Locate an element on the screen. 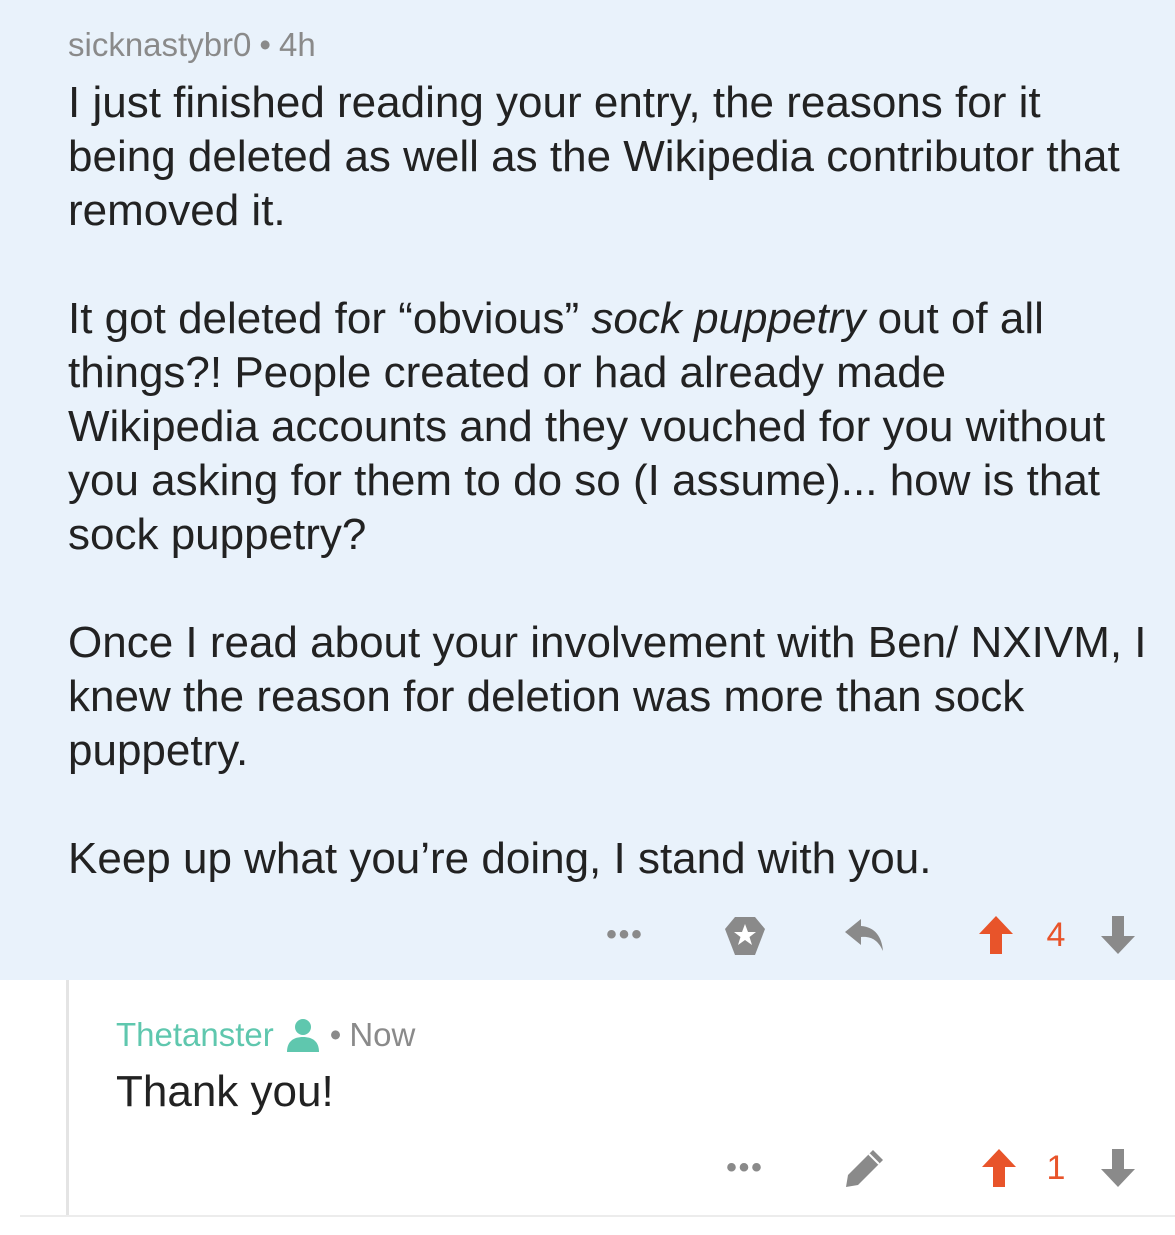 The image size is (1175, 1235). divider is located at coordinates (597, 1216).